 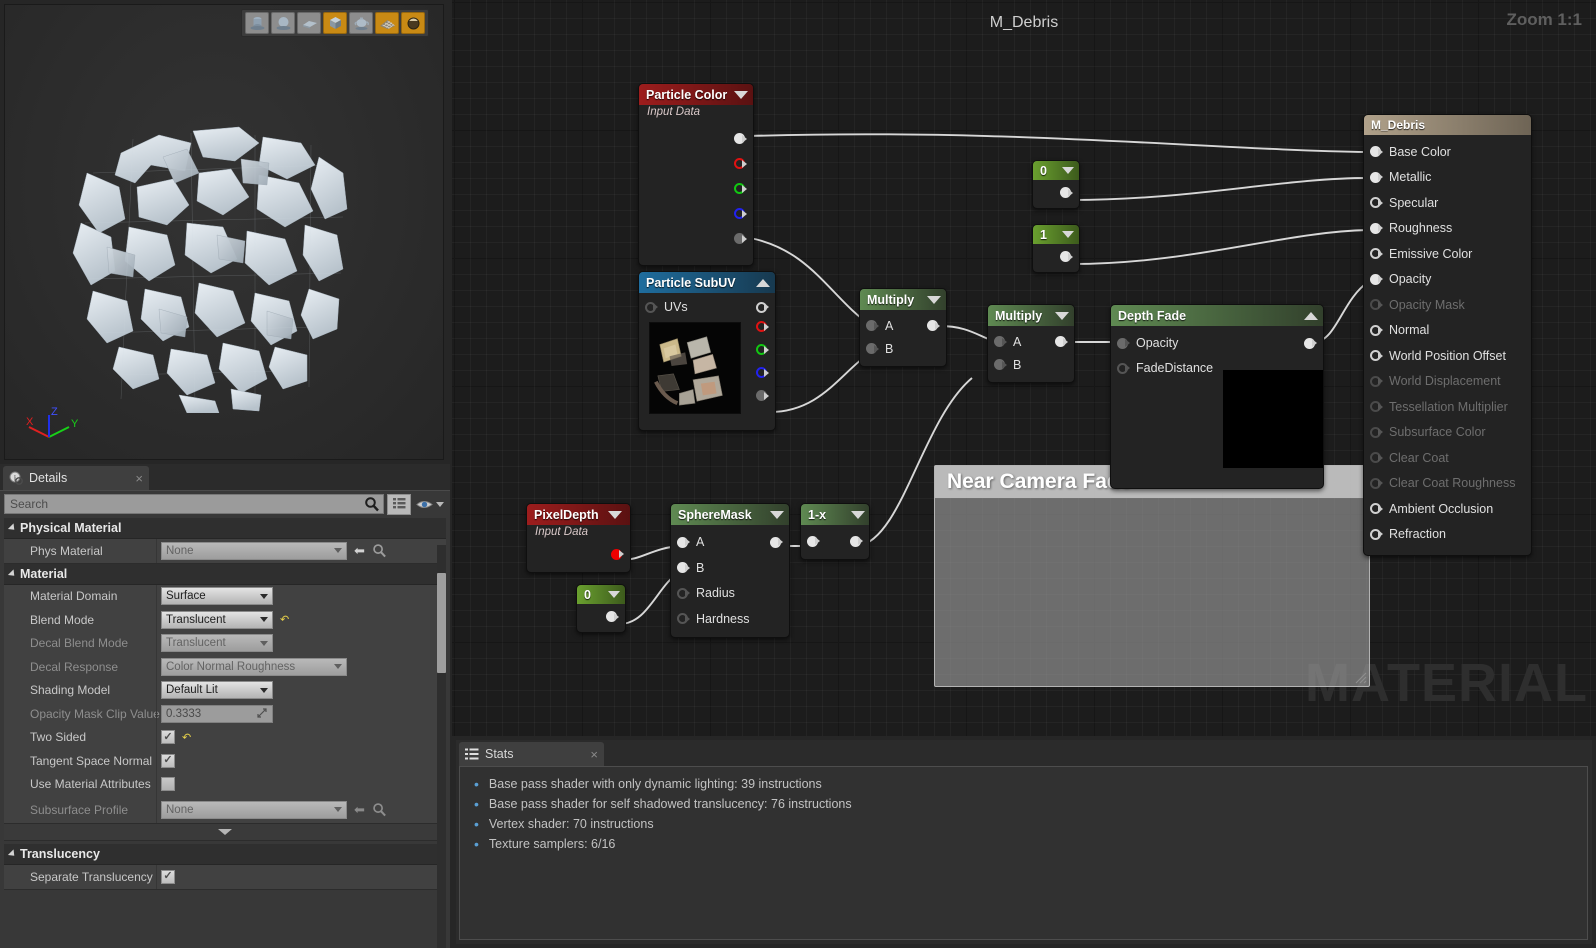 I want to click on phys-material-asset-picker: None, so click(x=254, y=550).